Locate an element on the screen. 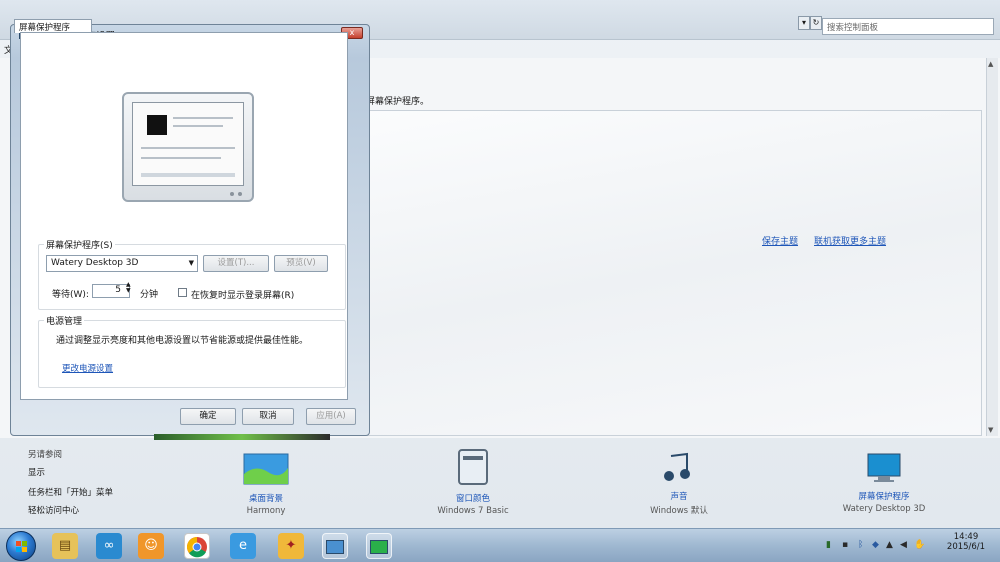 The height and width of the screenshot is (562, 1000). tray-flag-icon: ▪ is located at coordinates (847, 545).